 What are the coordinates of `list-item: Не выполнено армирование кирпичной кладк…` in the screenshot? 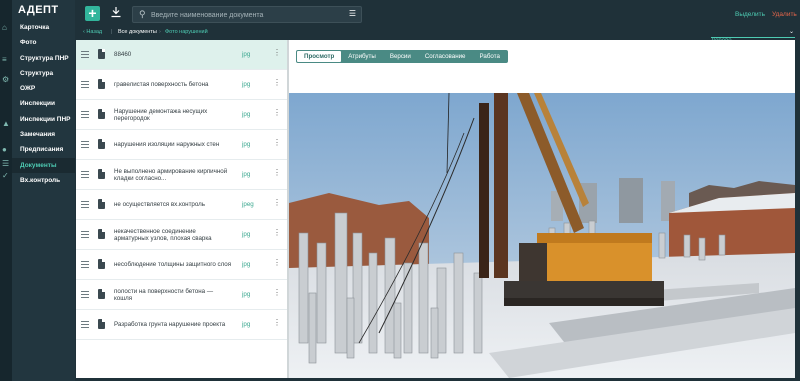 It's located at (181, 175).